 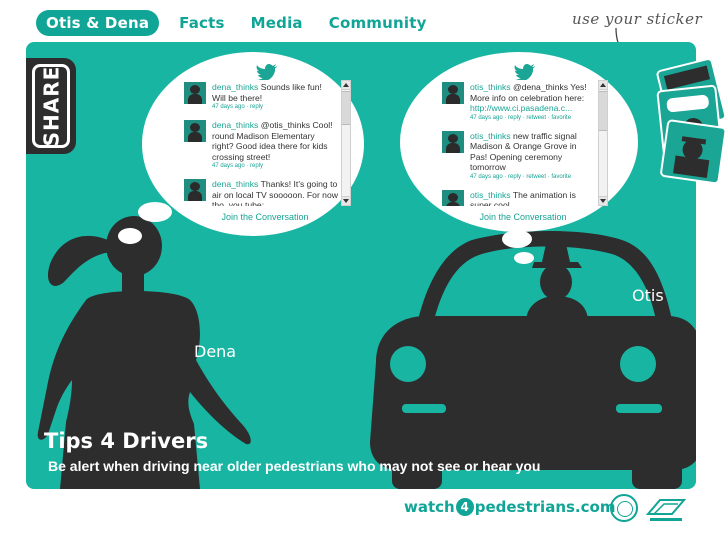 I want to click on nav-otis-dena: Otis & Dena, so click(x=98, y=23).